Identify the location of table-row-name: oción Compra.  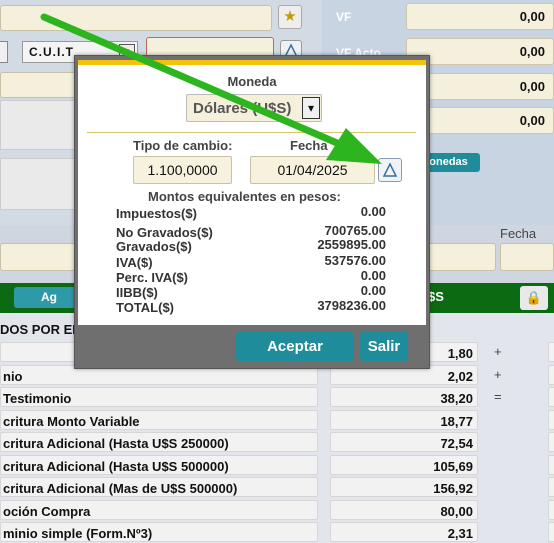
(159, 510).